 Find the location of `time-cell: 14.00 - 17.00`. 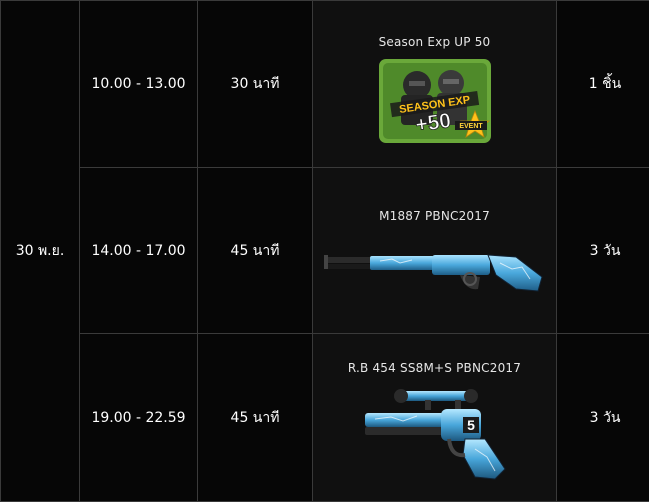

time-cell: 14.00 - 17.00 is located at coordinates (139, 251).